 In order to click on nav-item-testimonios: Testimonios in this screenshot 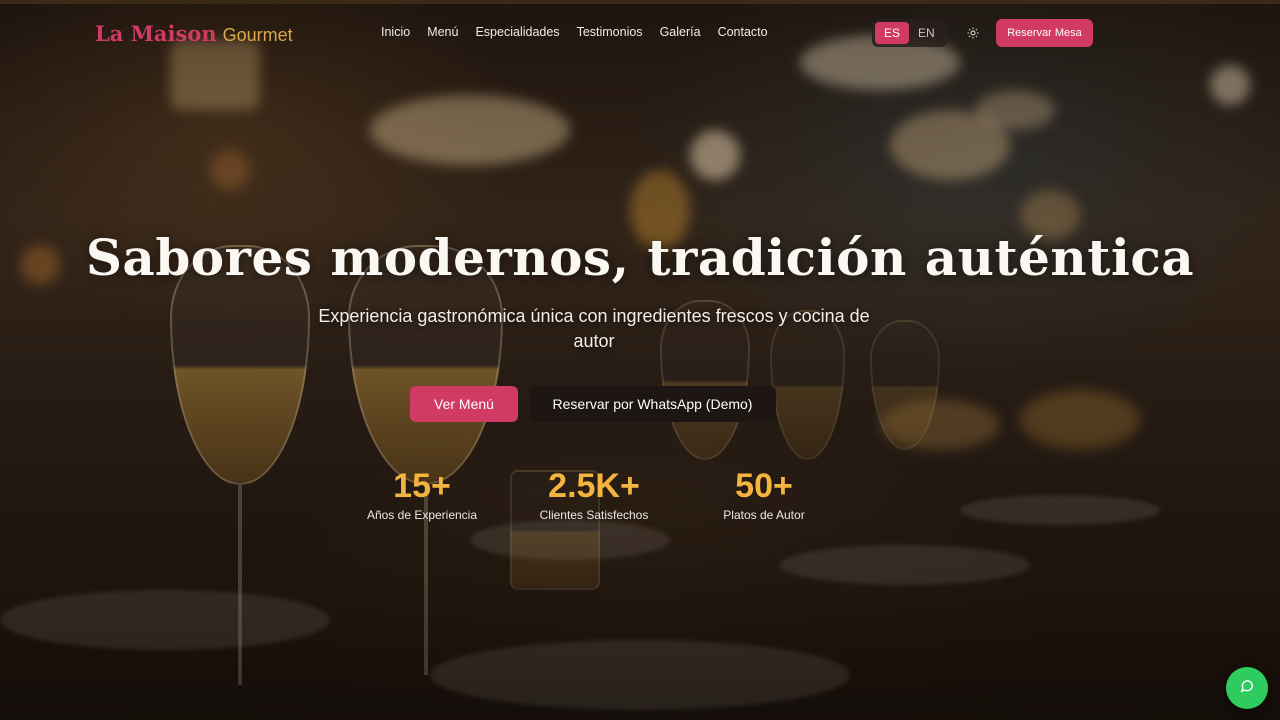, I will do `click(610, 32)`.